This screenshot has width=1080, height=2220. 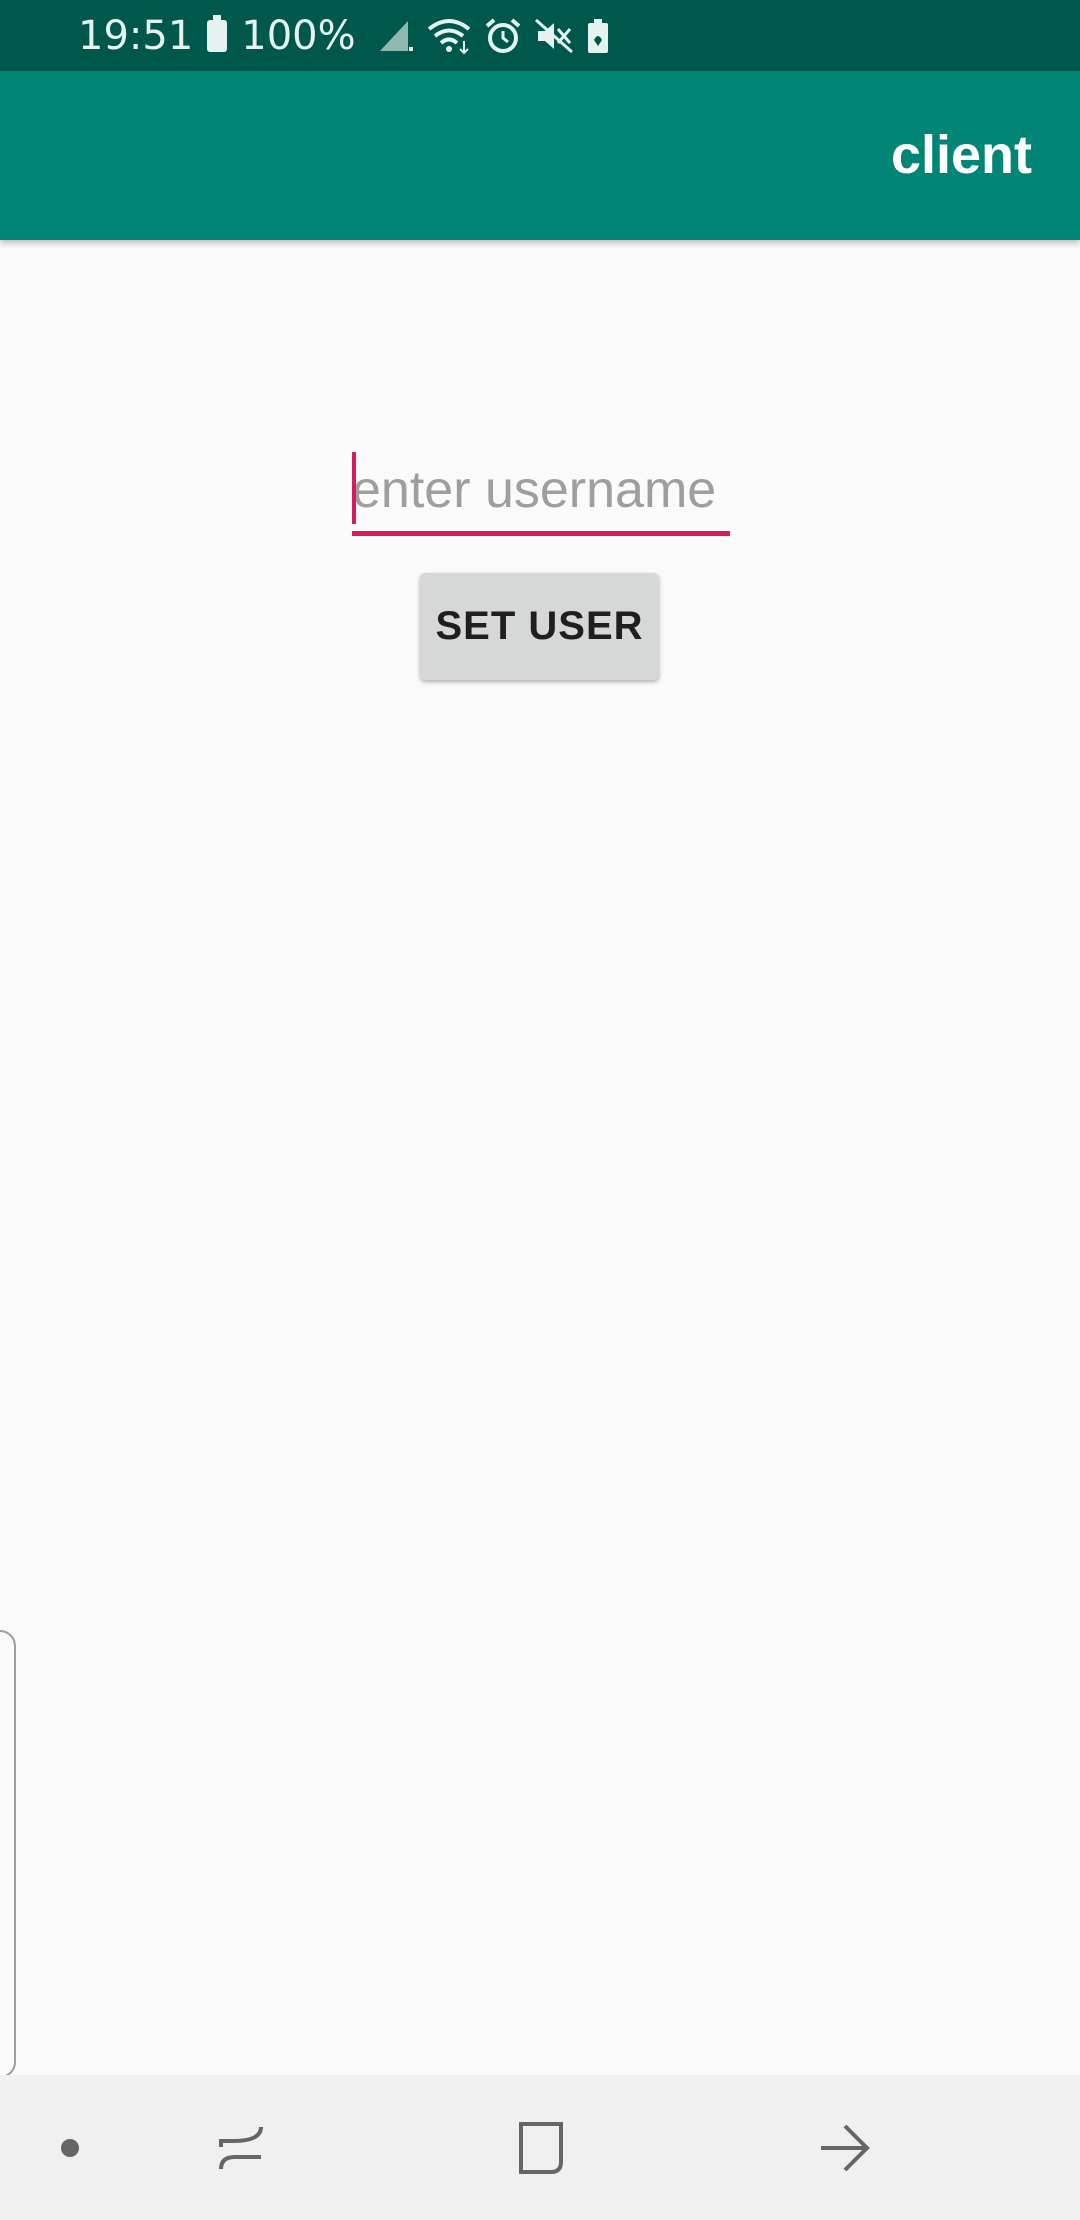 I want to click on app-title: client, so click(x=961, y=155).